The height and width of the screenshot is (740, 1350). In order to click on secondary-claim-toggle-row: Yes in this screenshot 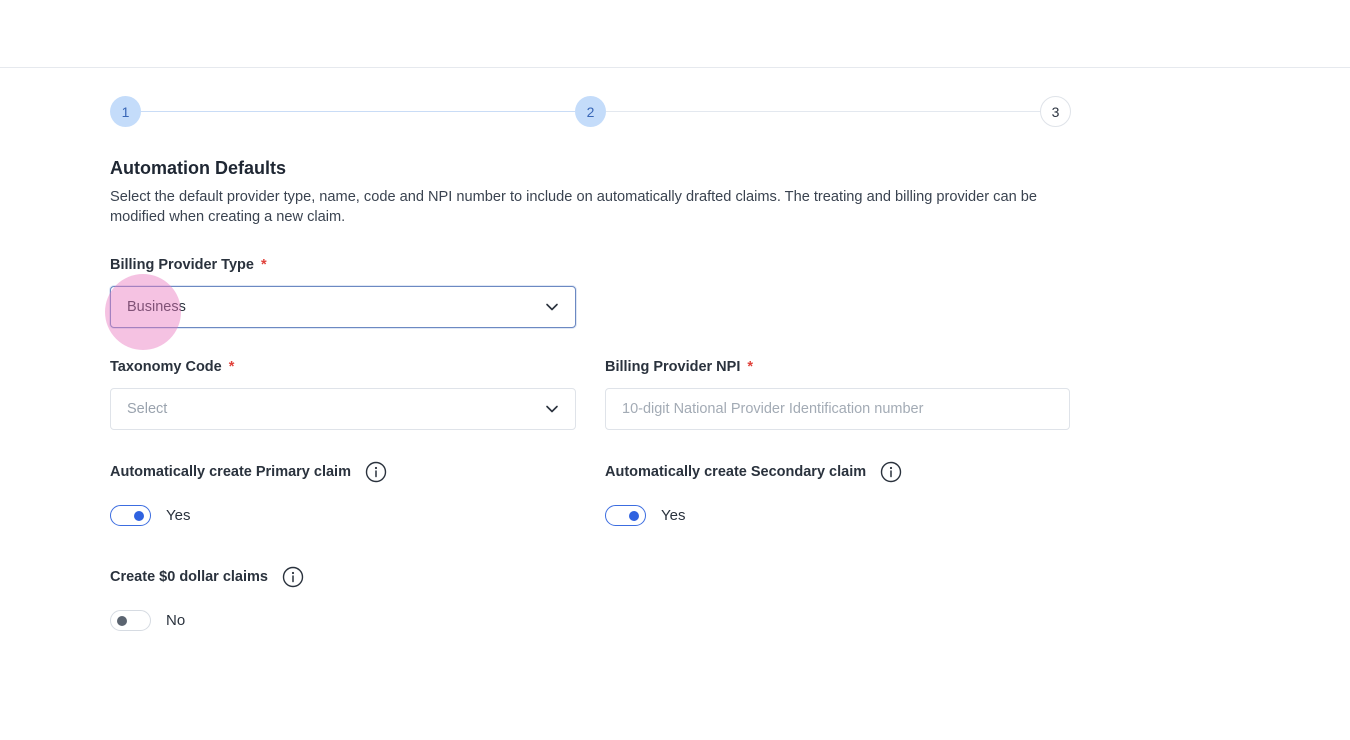, I will do `click(645, 515)`.